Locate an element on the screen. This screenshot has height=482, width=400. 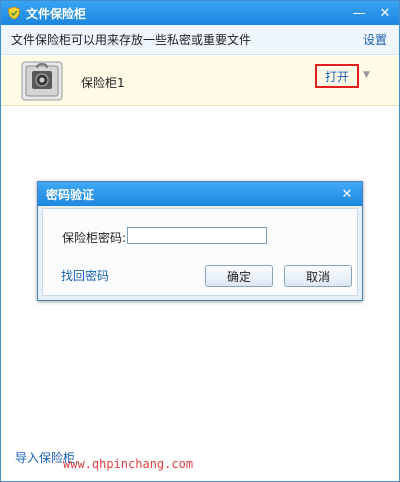
header-bar: 文件保险柜可以用来存放一些私密或重要文件 设置 is located at coordinates (200, 40).